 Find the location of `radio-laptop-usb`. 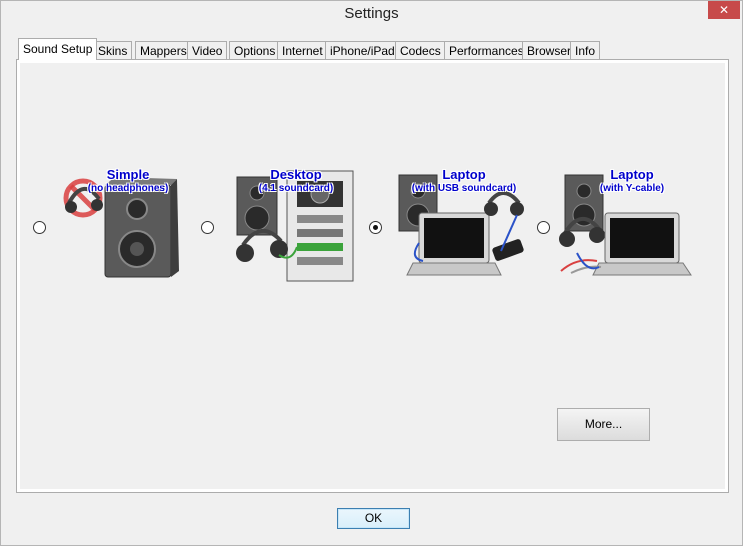

radio-laptop-usb is located at coordinates (375, 227).